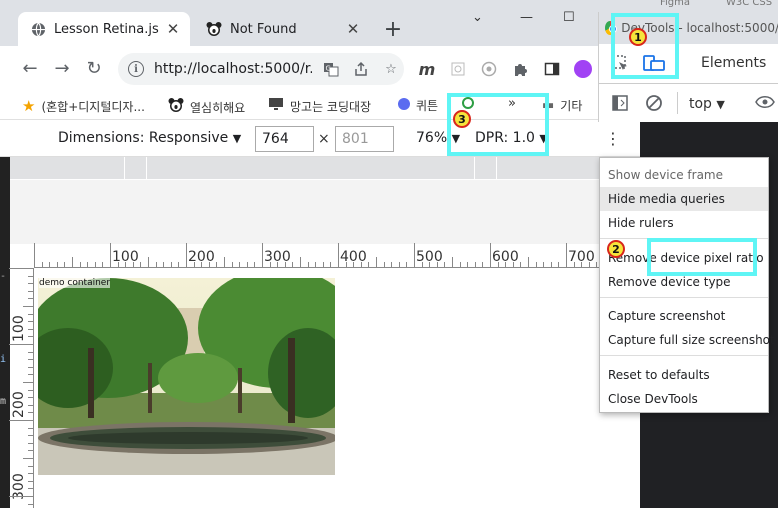  Describe the element at coordinates (427, 69) in the screenshot. I see `m-extension-icon: m` at that location.